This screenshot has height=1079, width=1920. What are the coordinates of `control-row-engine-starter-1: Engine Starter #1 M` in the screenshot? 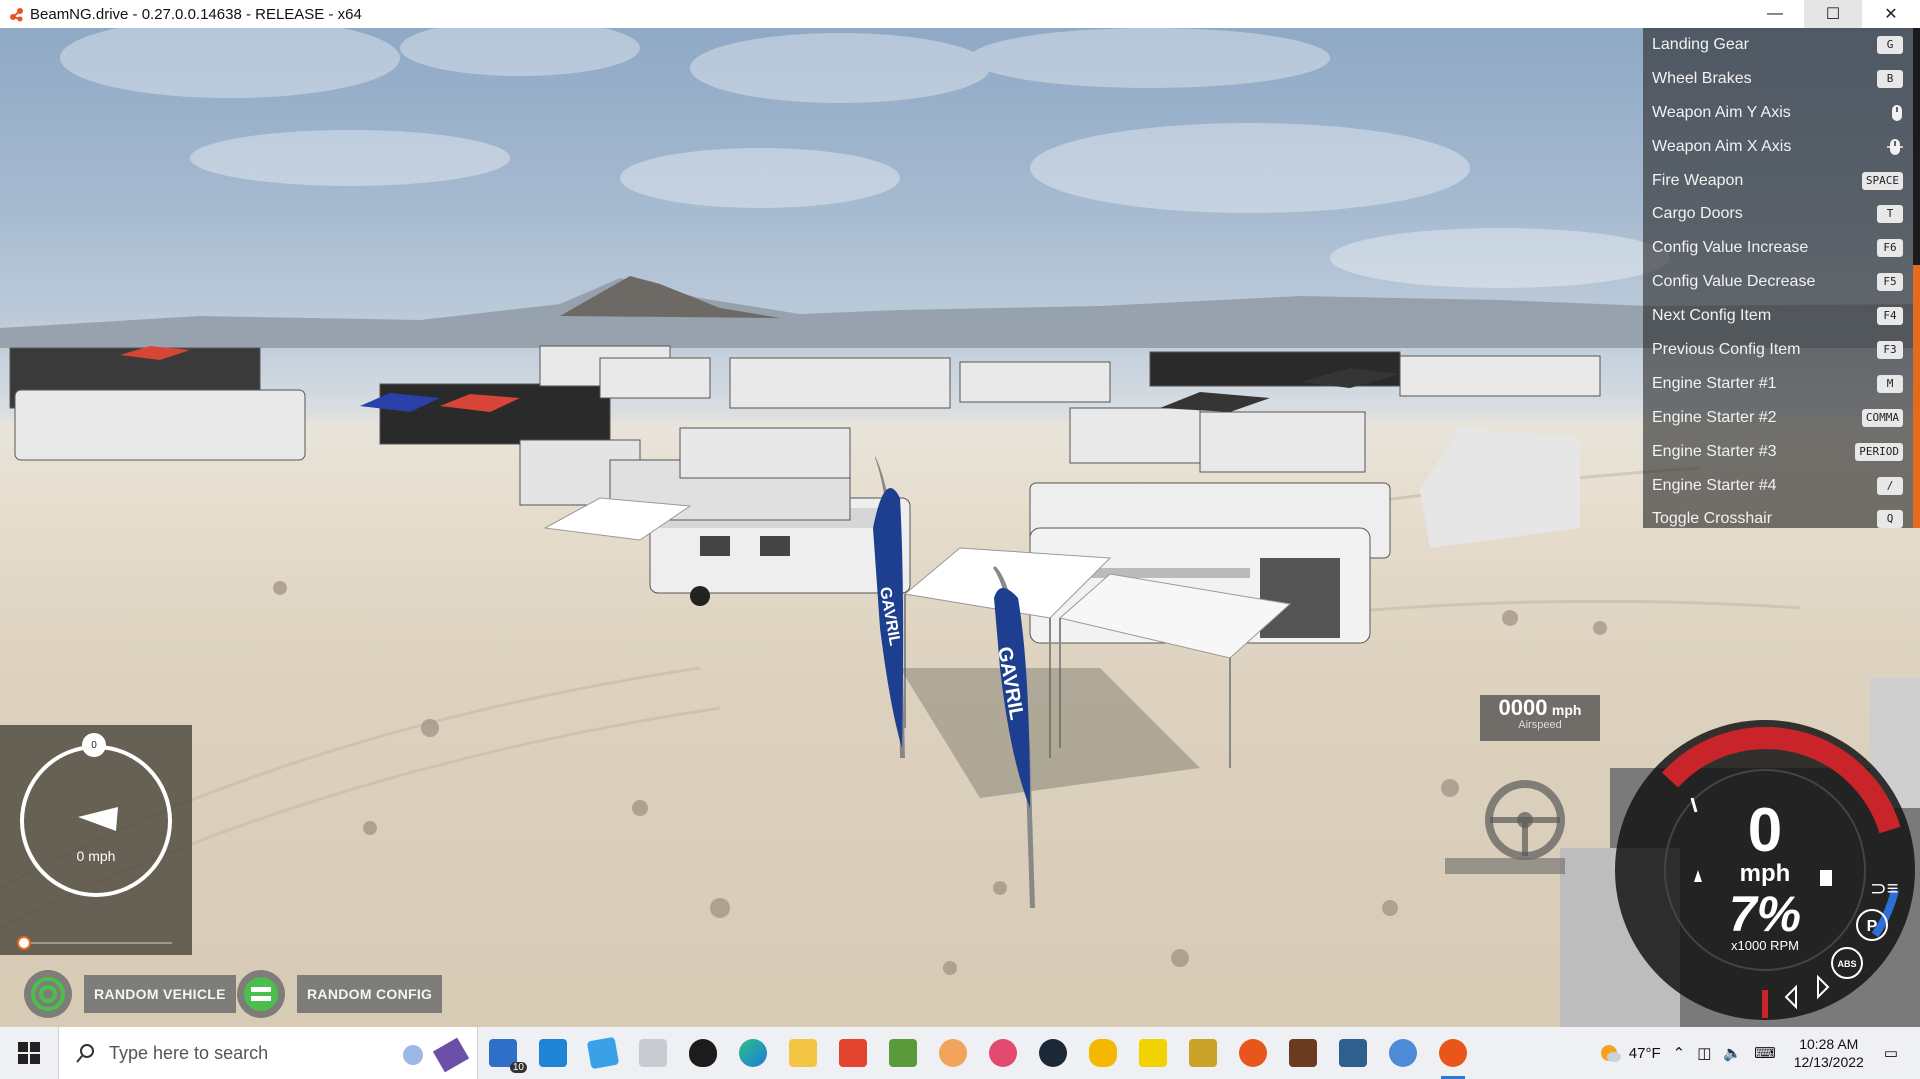 It's located at (1778, 384).